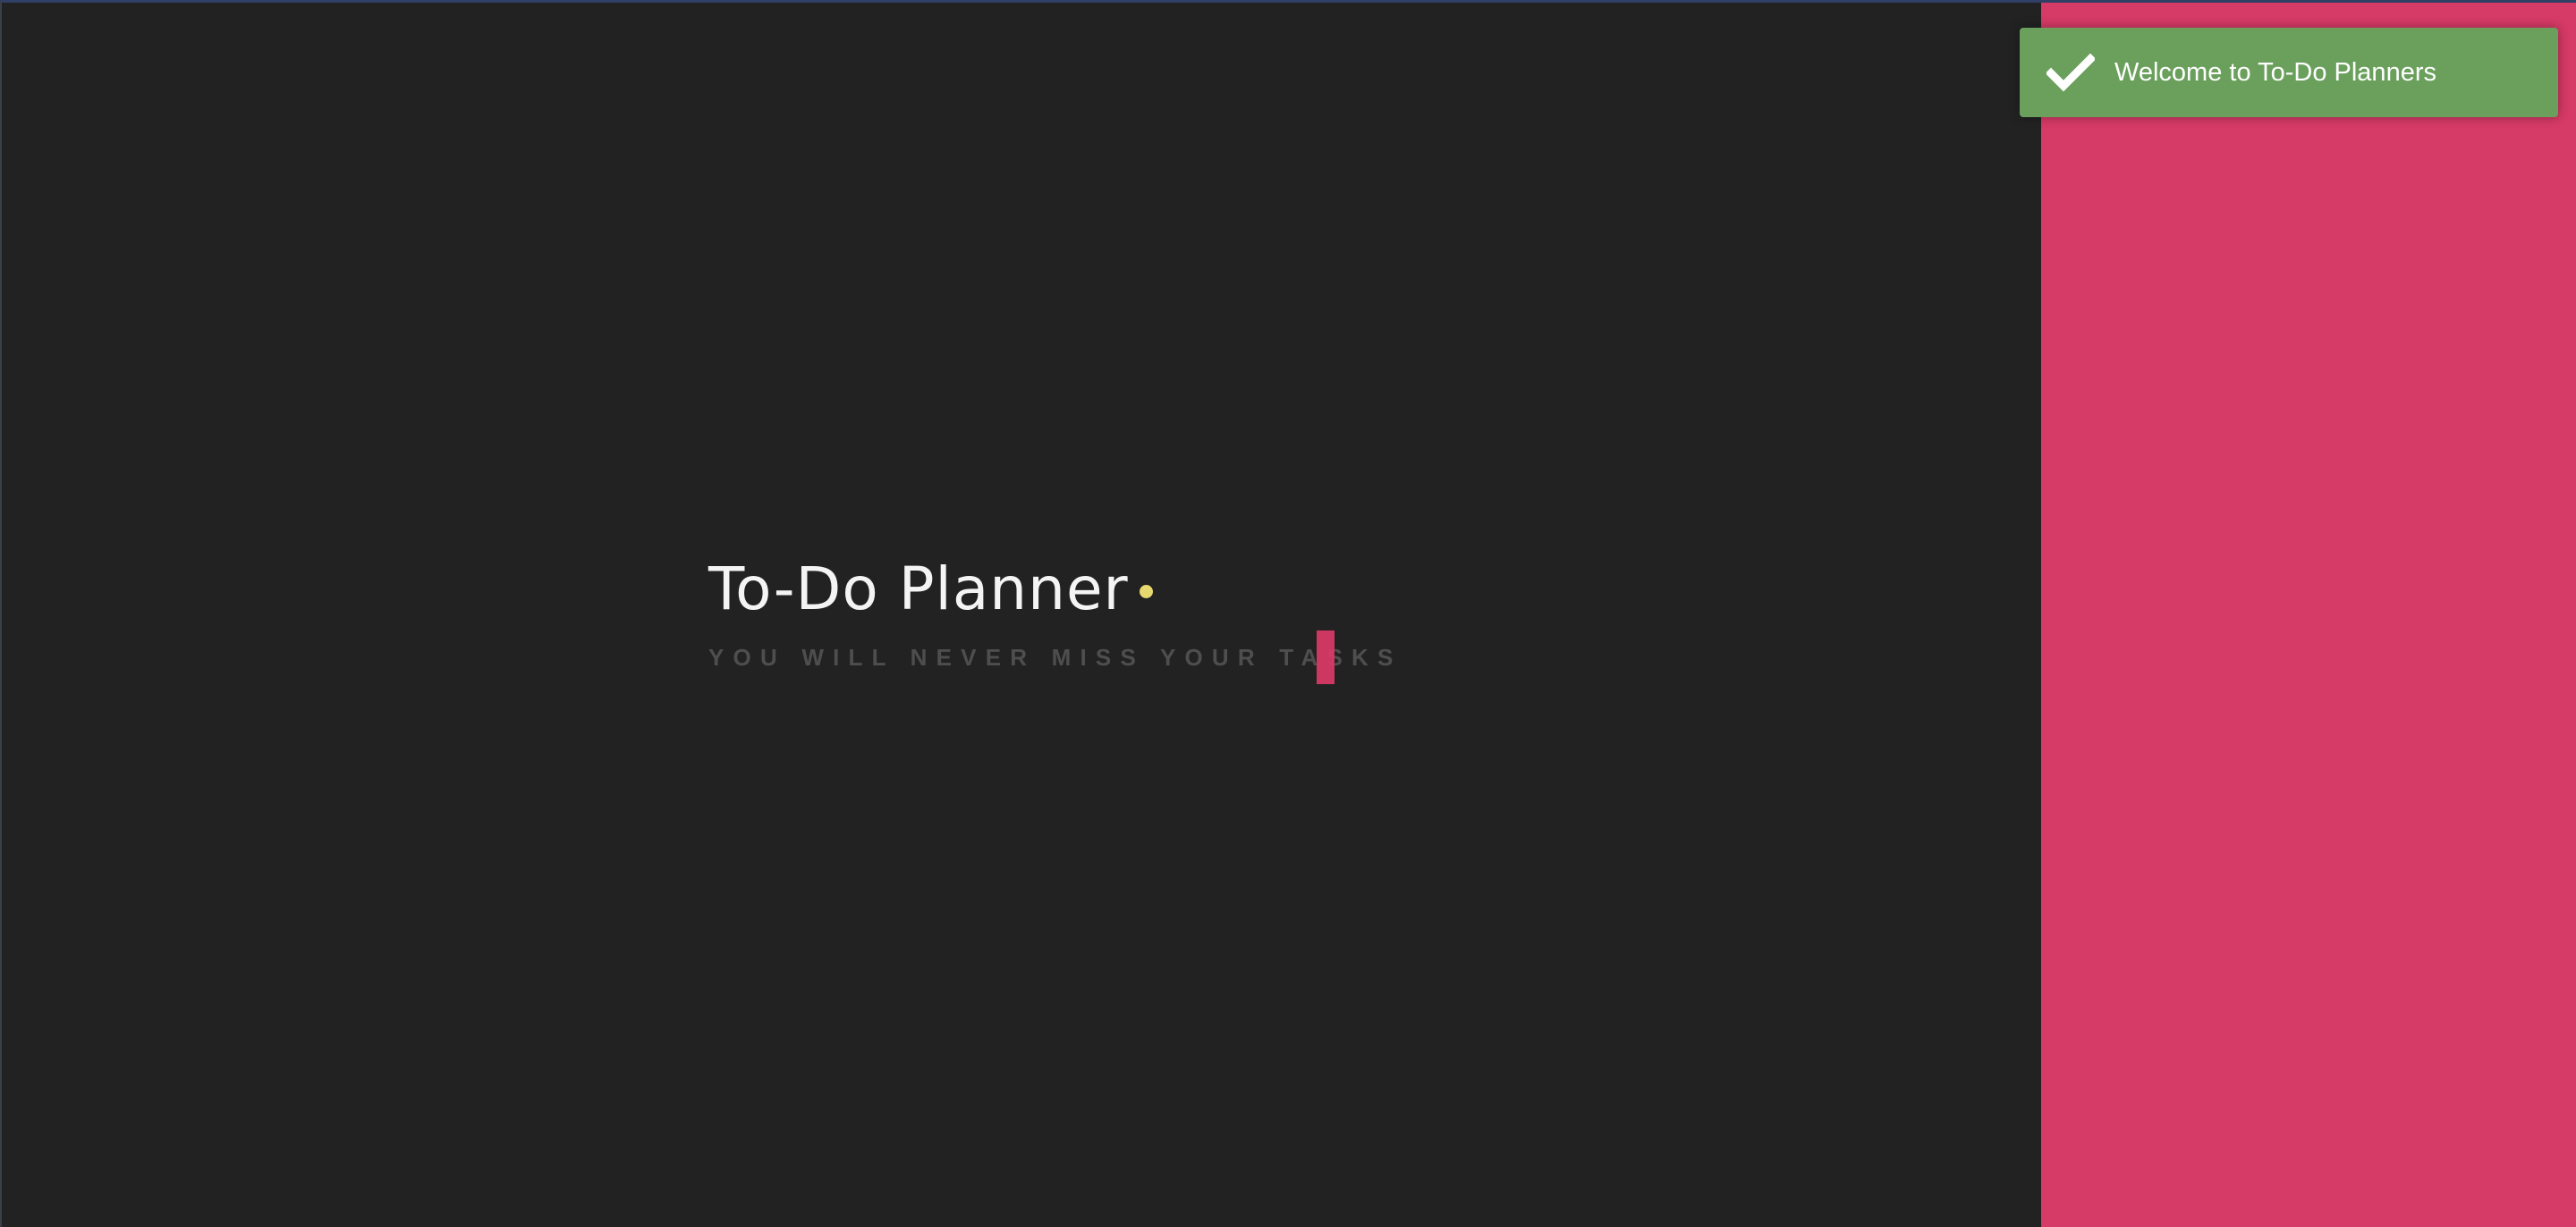  Describe the element at coordinates (2275, 72) in the screenshot. I see `toast-message: Welcome to To-Do Planners` at that location.